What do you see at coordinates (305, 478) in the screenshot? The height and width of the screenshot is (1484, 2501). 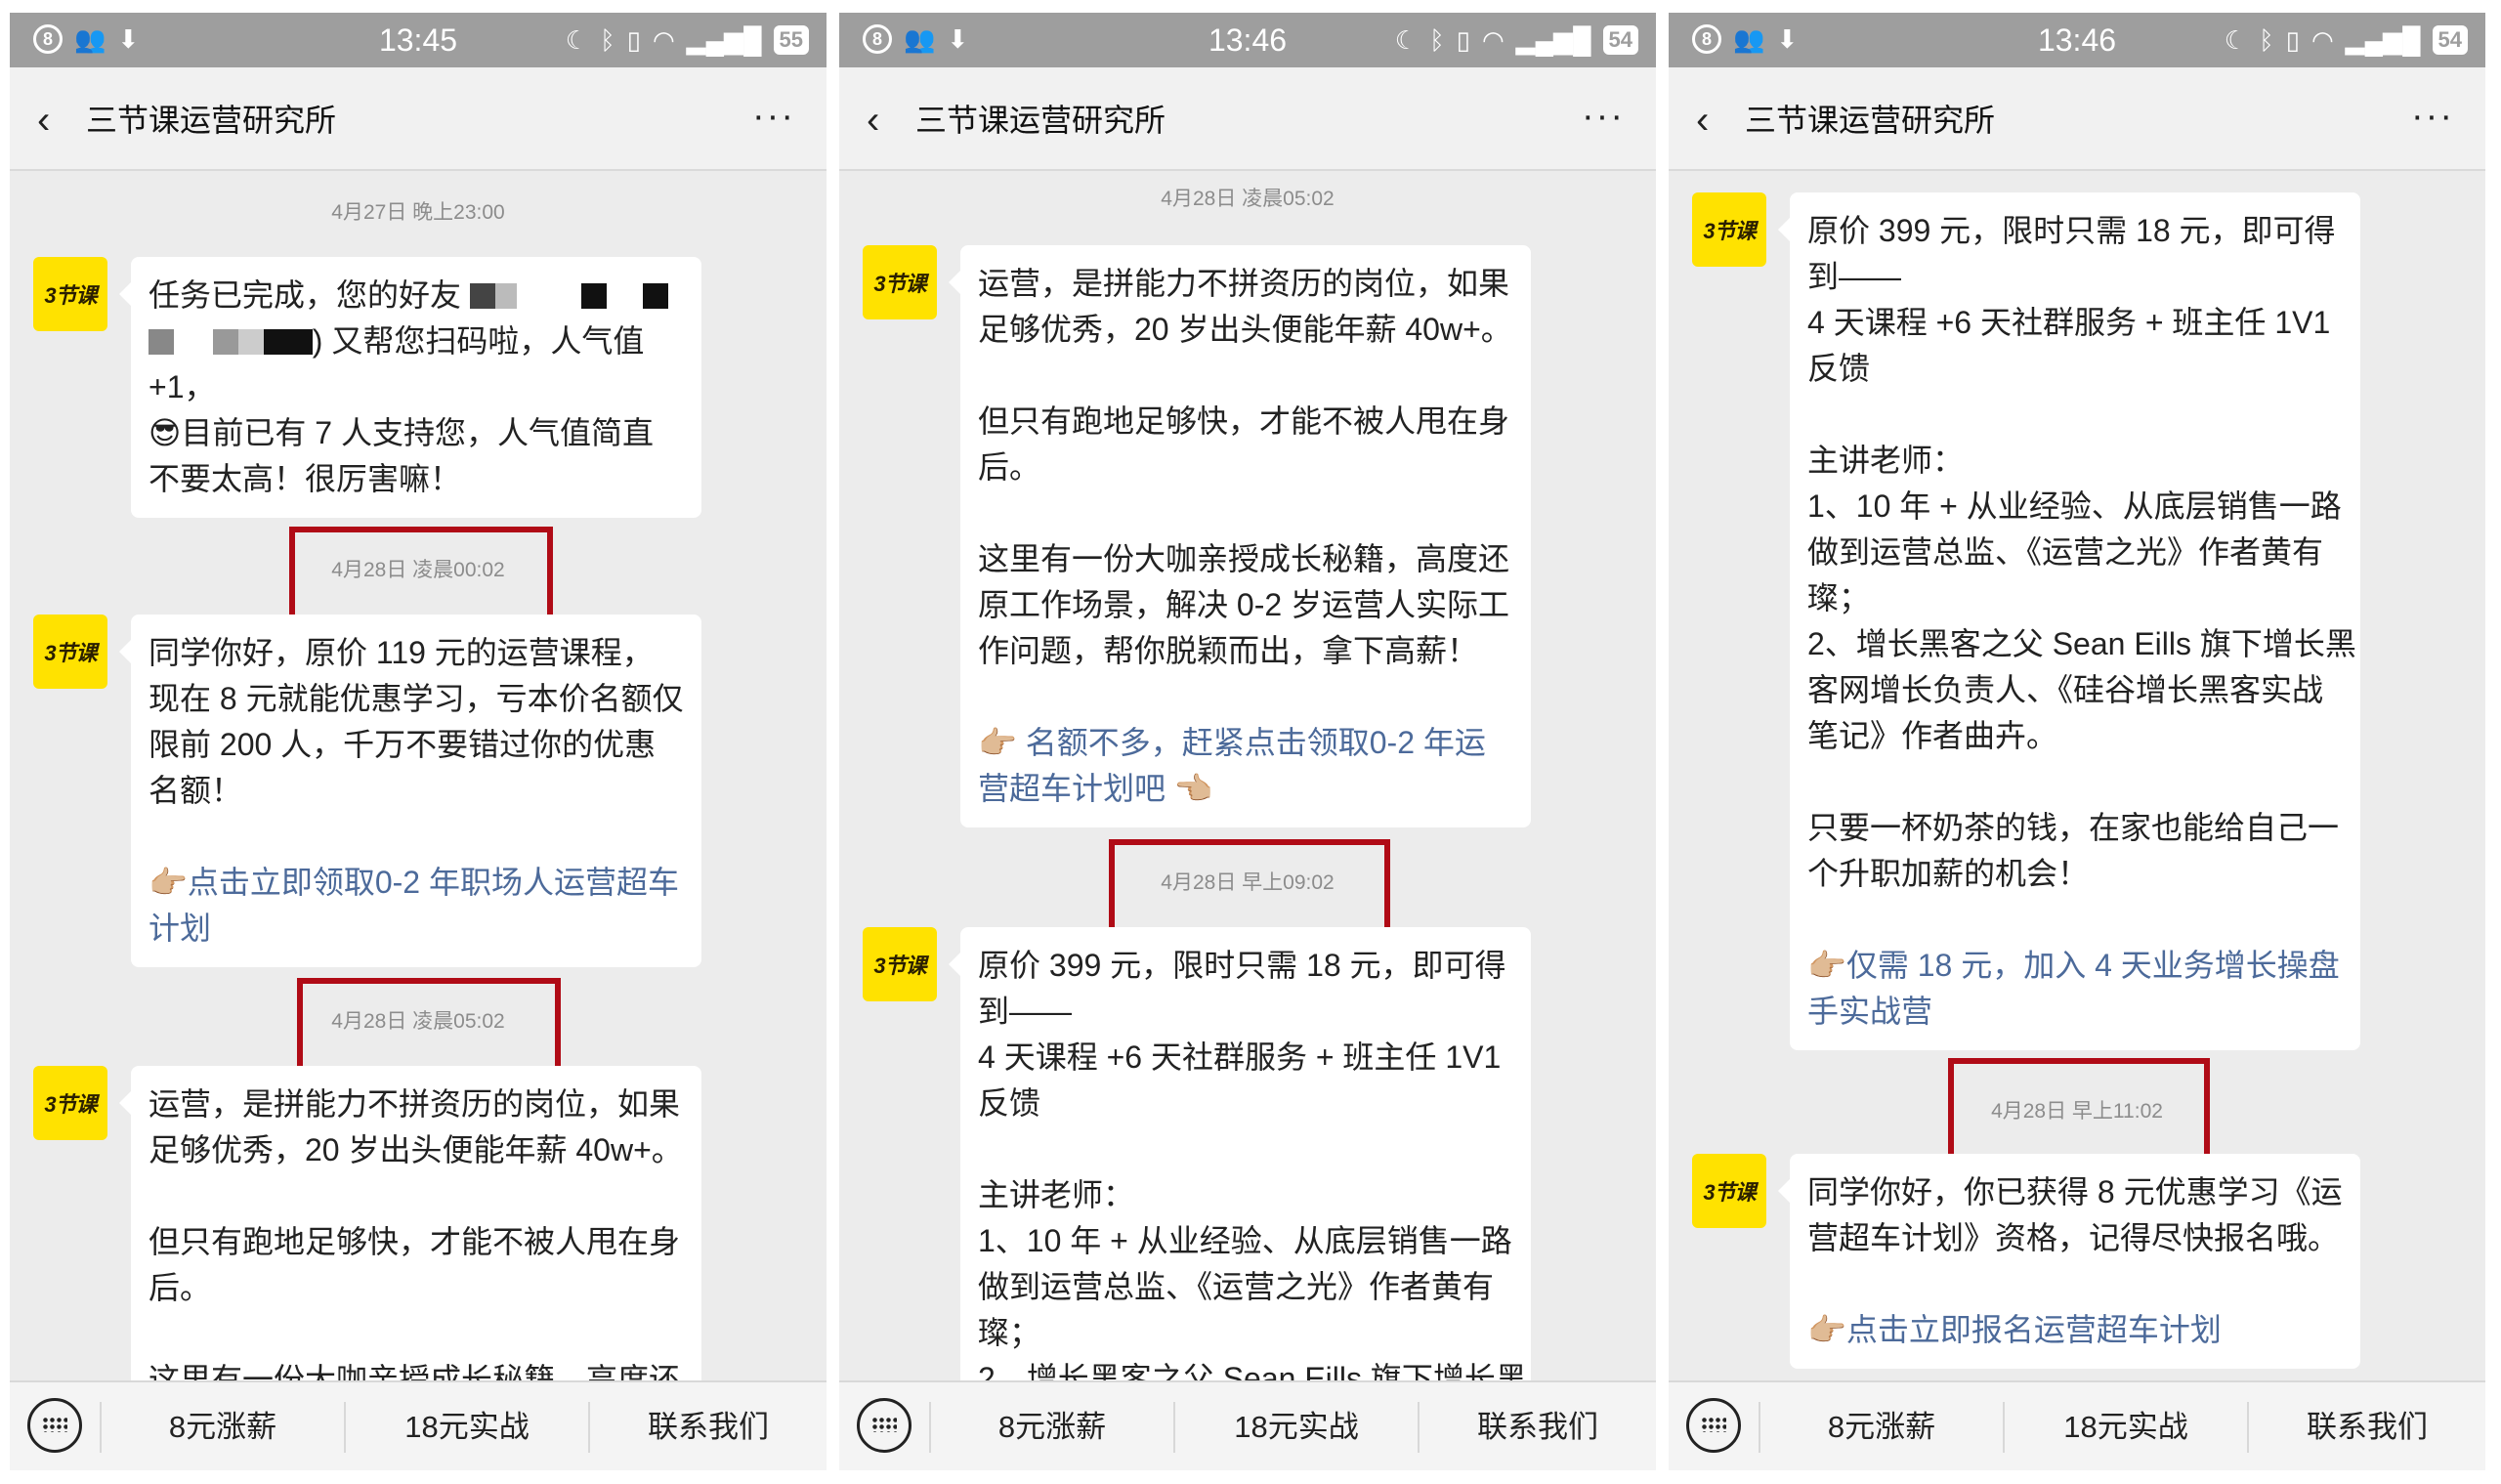 I see `message-line: 不要太高！很厉害嘛！` at bounding box center [305, 478].